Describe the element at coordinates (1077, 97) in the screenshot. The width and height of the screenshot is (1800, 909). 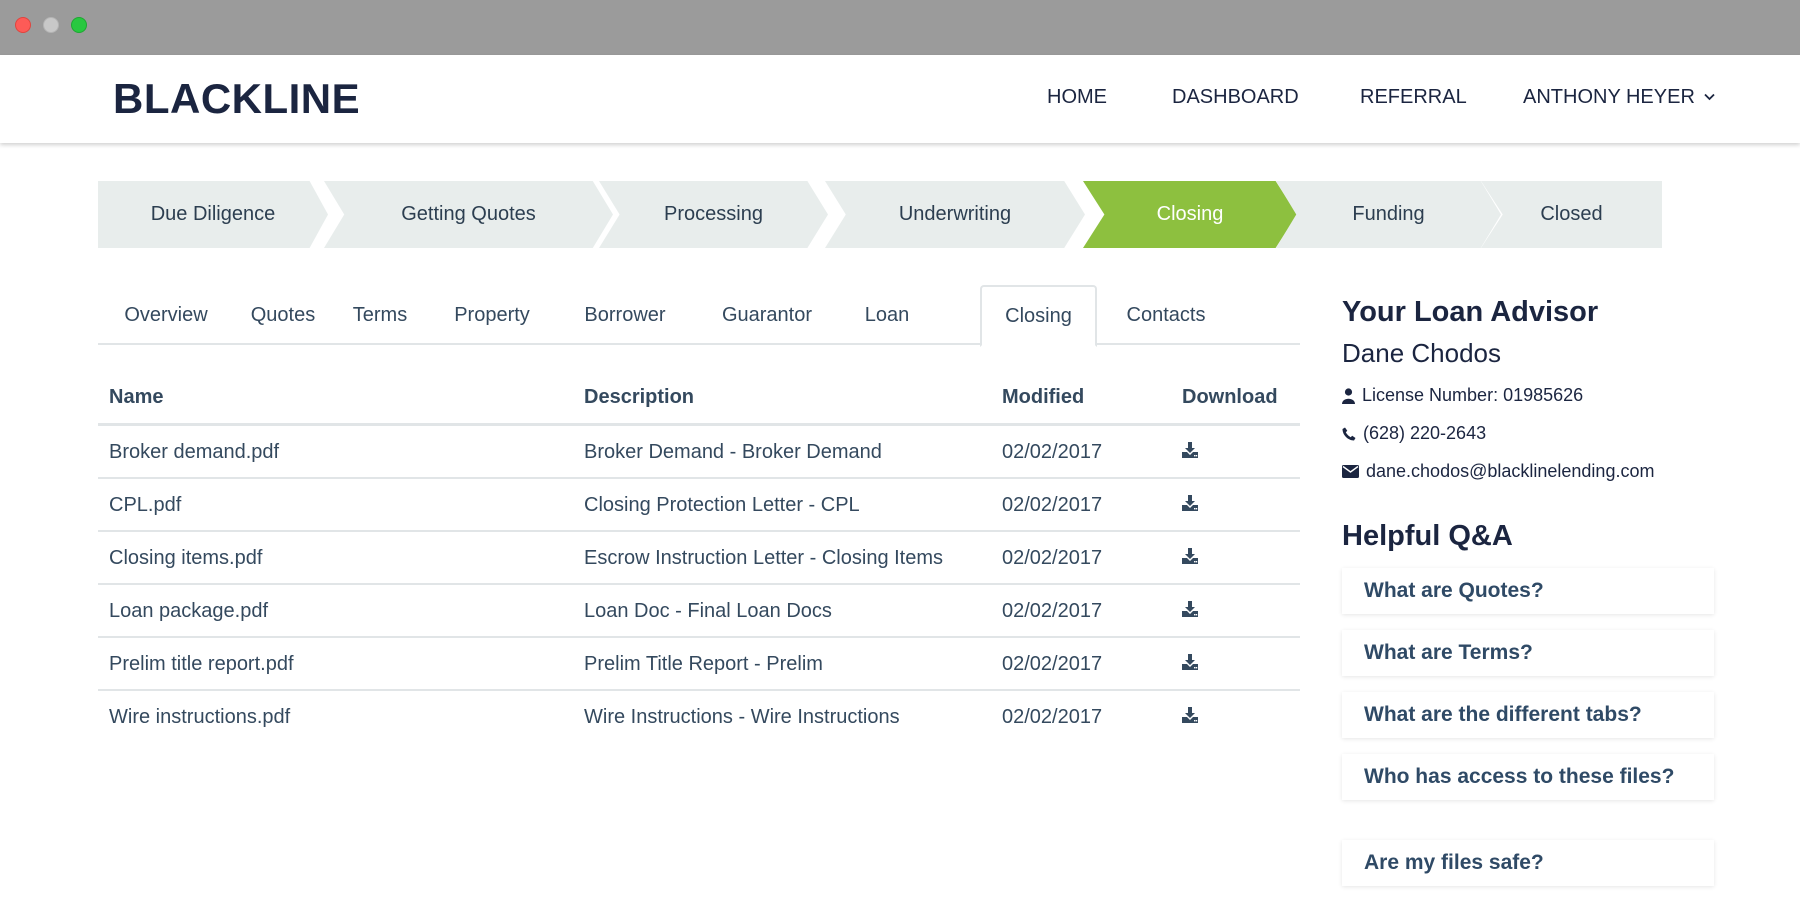
I see `nav-home: HOME` at that location.